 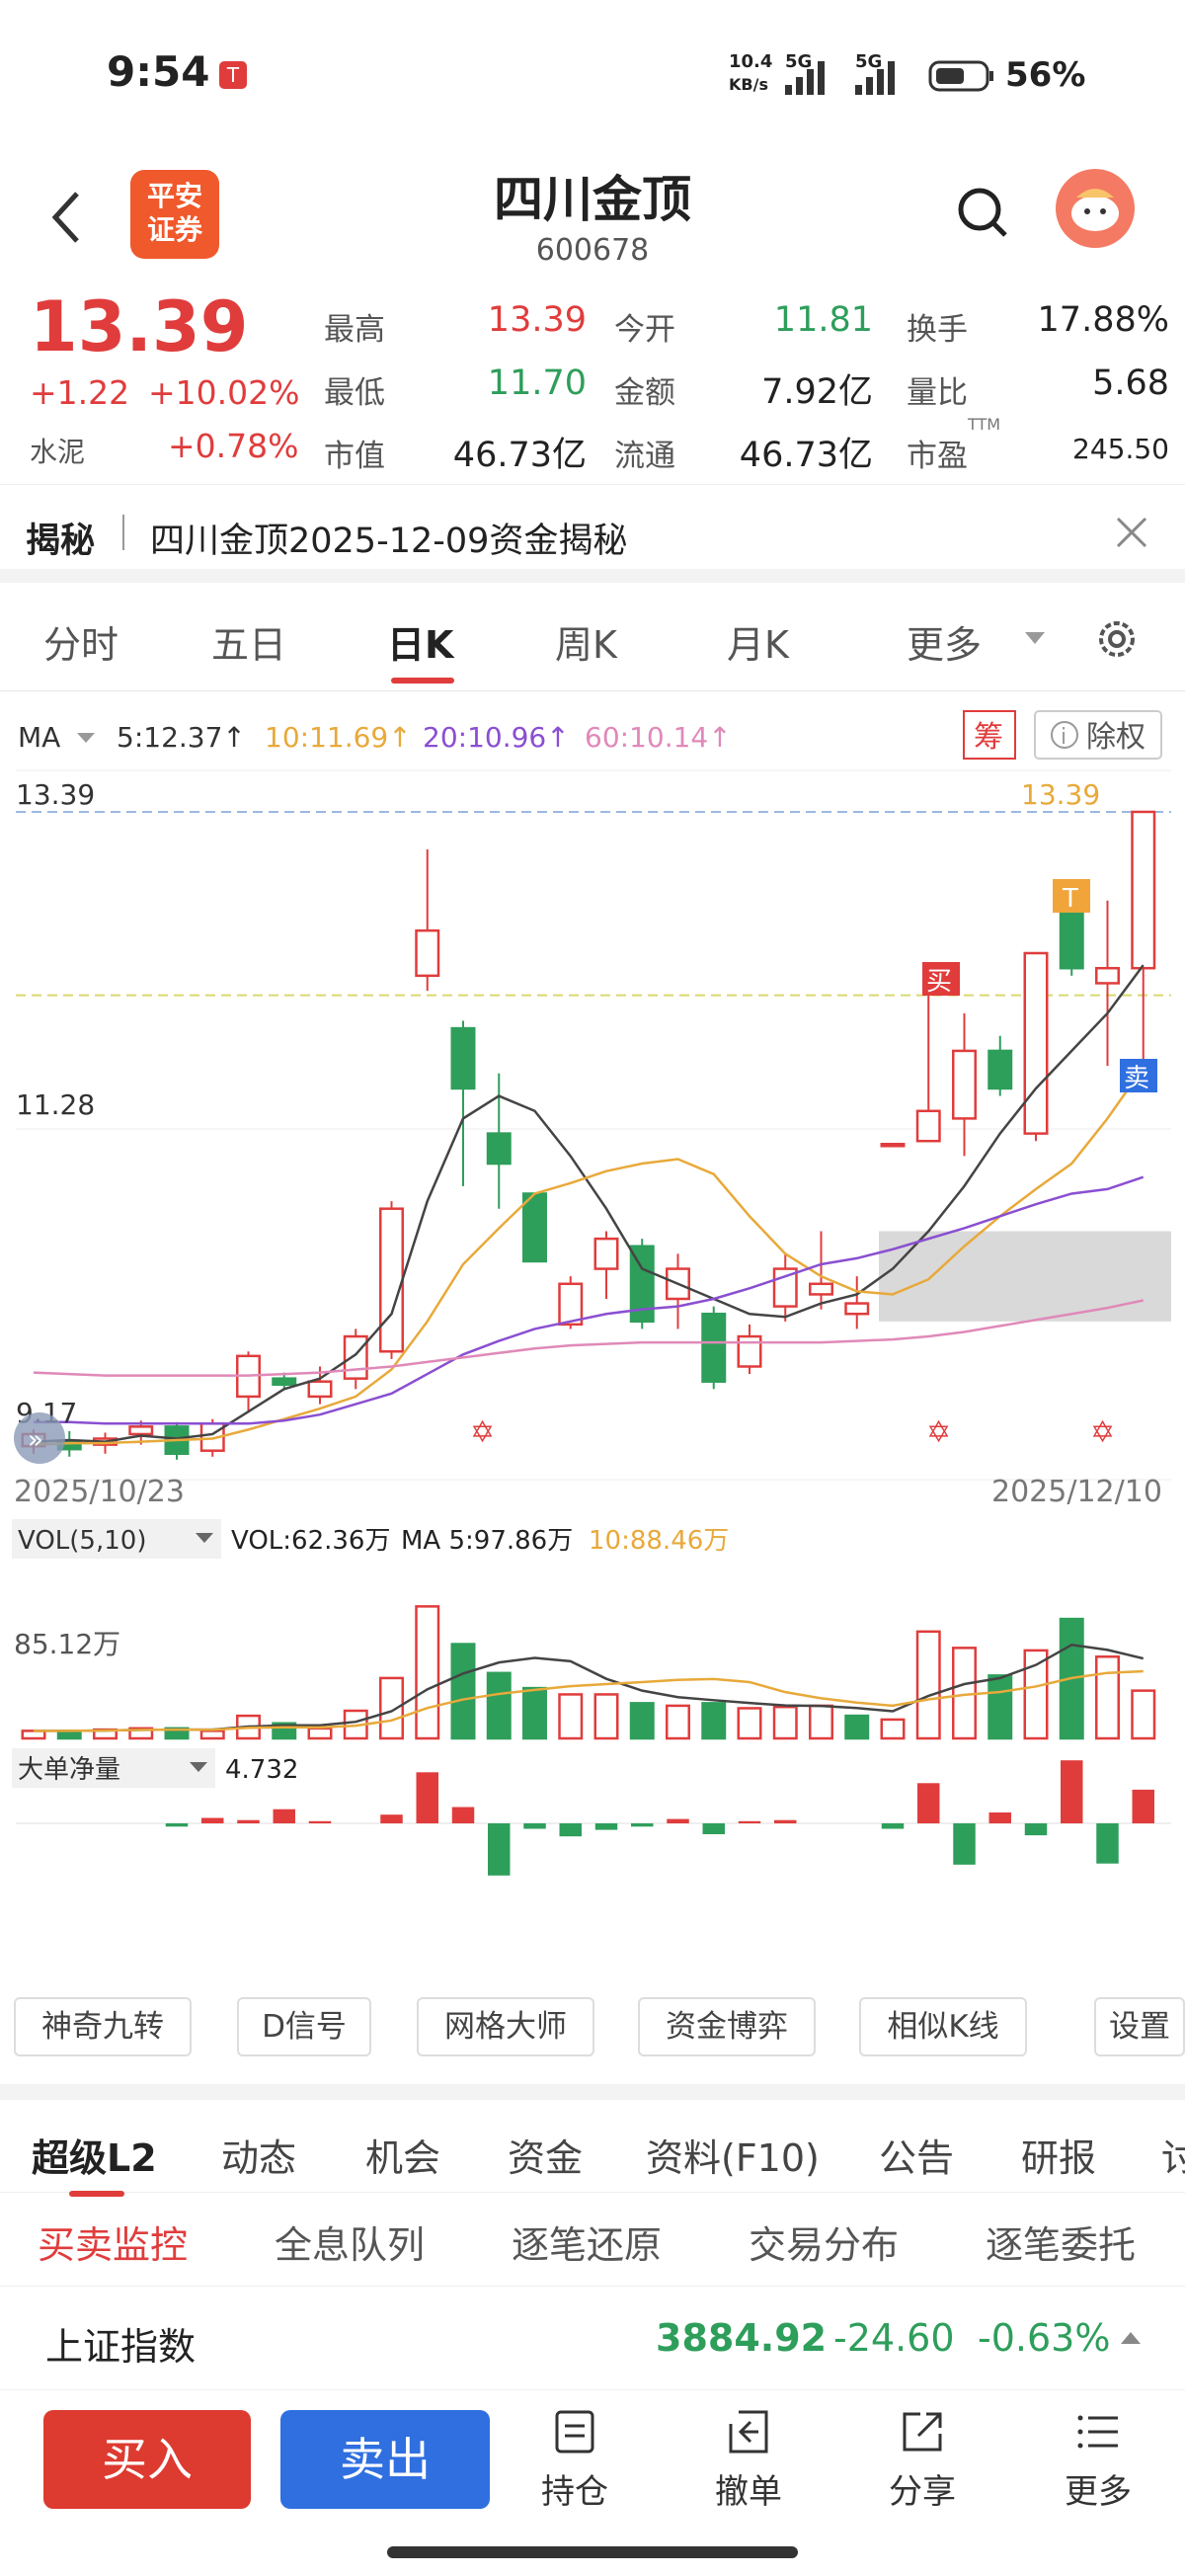 What do you see at coordinates (103, 2027) in the screenshot?
I see `tool-nine-turn: 神奇九转` at bounding box center [103, 2027].